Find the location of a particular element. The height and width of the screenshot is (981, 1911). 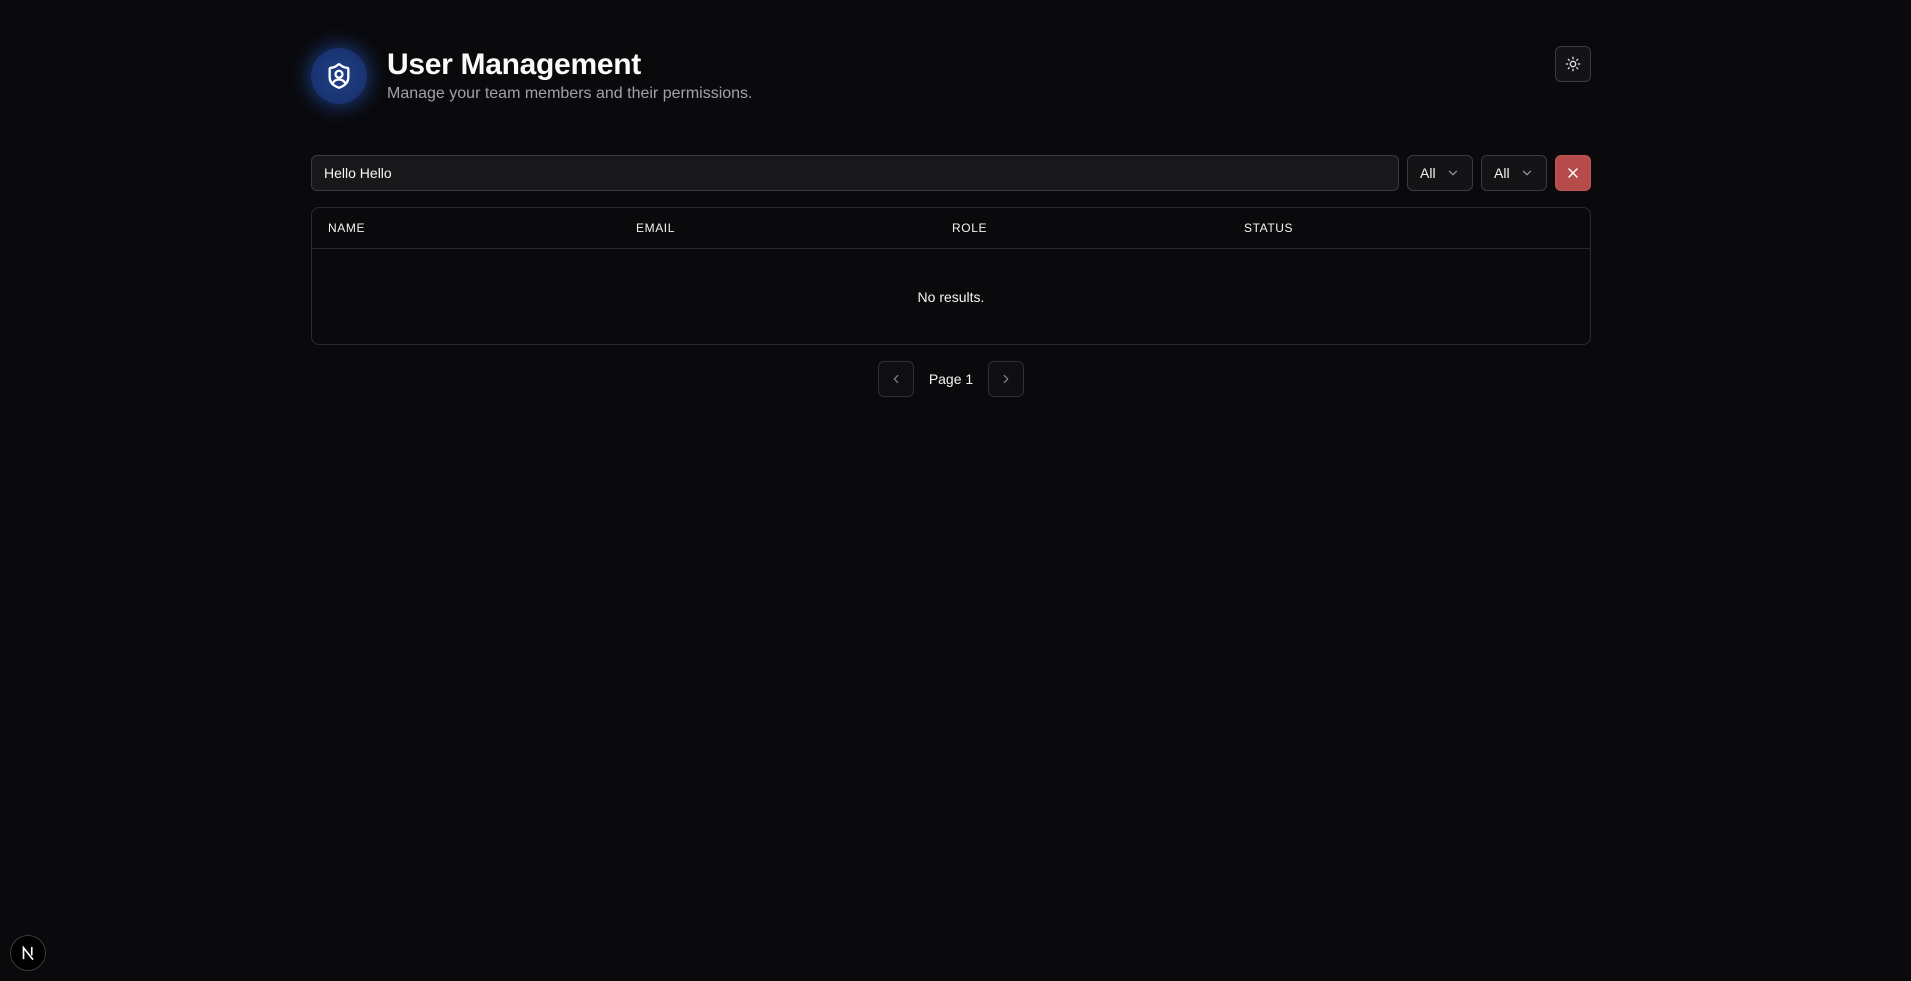

table-header: NAME EMAIL ROLE STATUS is located at coordinates (951, 228).